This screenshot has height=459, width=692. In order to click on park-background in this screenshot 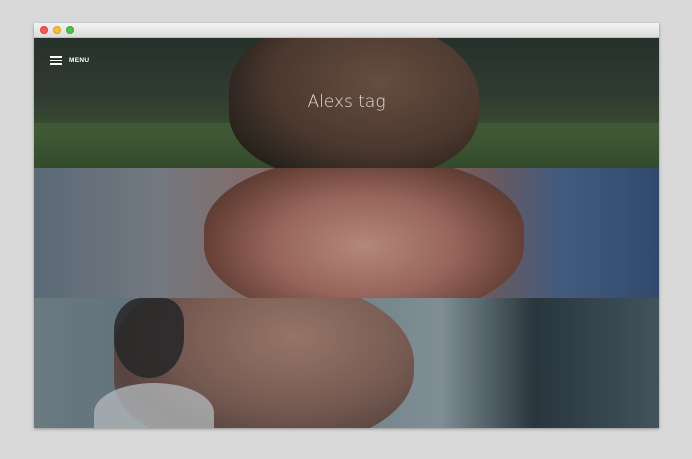, I will do `click(346, 145)`.